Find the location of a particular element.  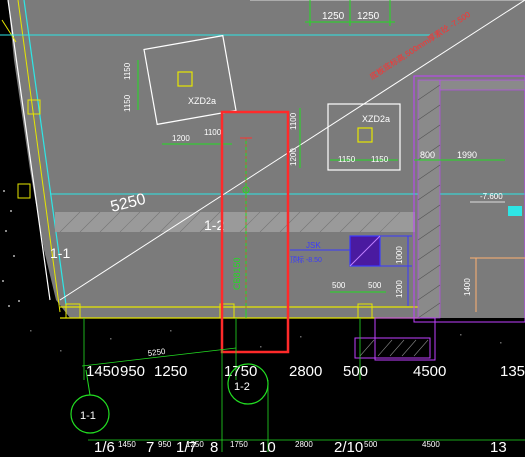

hatched-strip is located at coordinates (235, 222).